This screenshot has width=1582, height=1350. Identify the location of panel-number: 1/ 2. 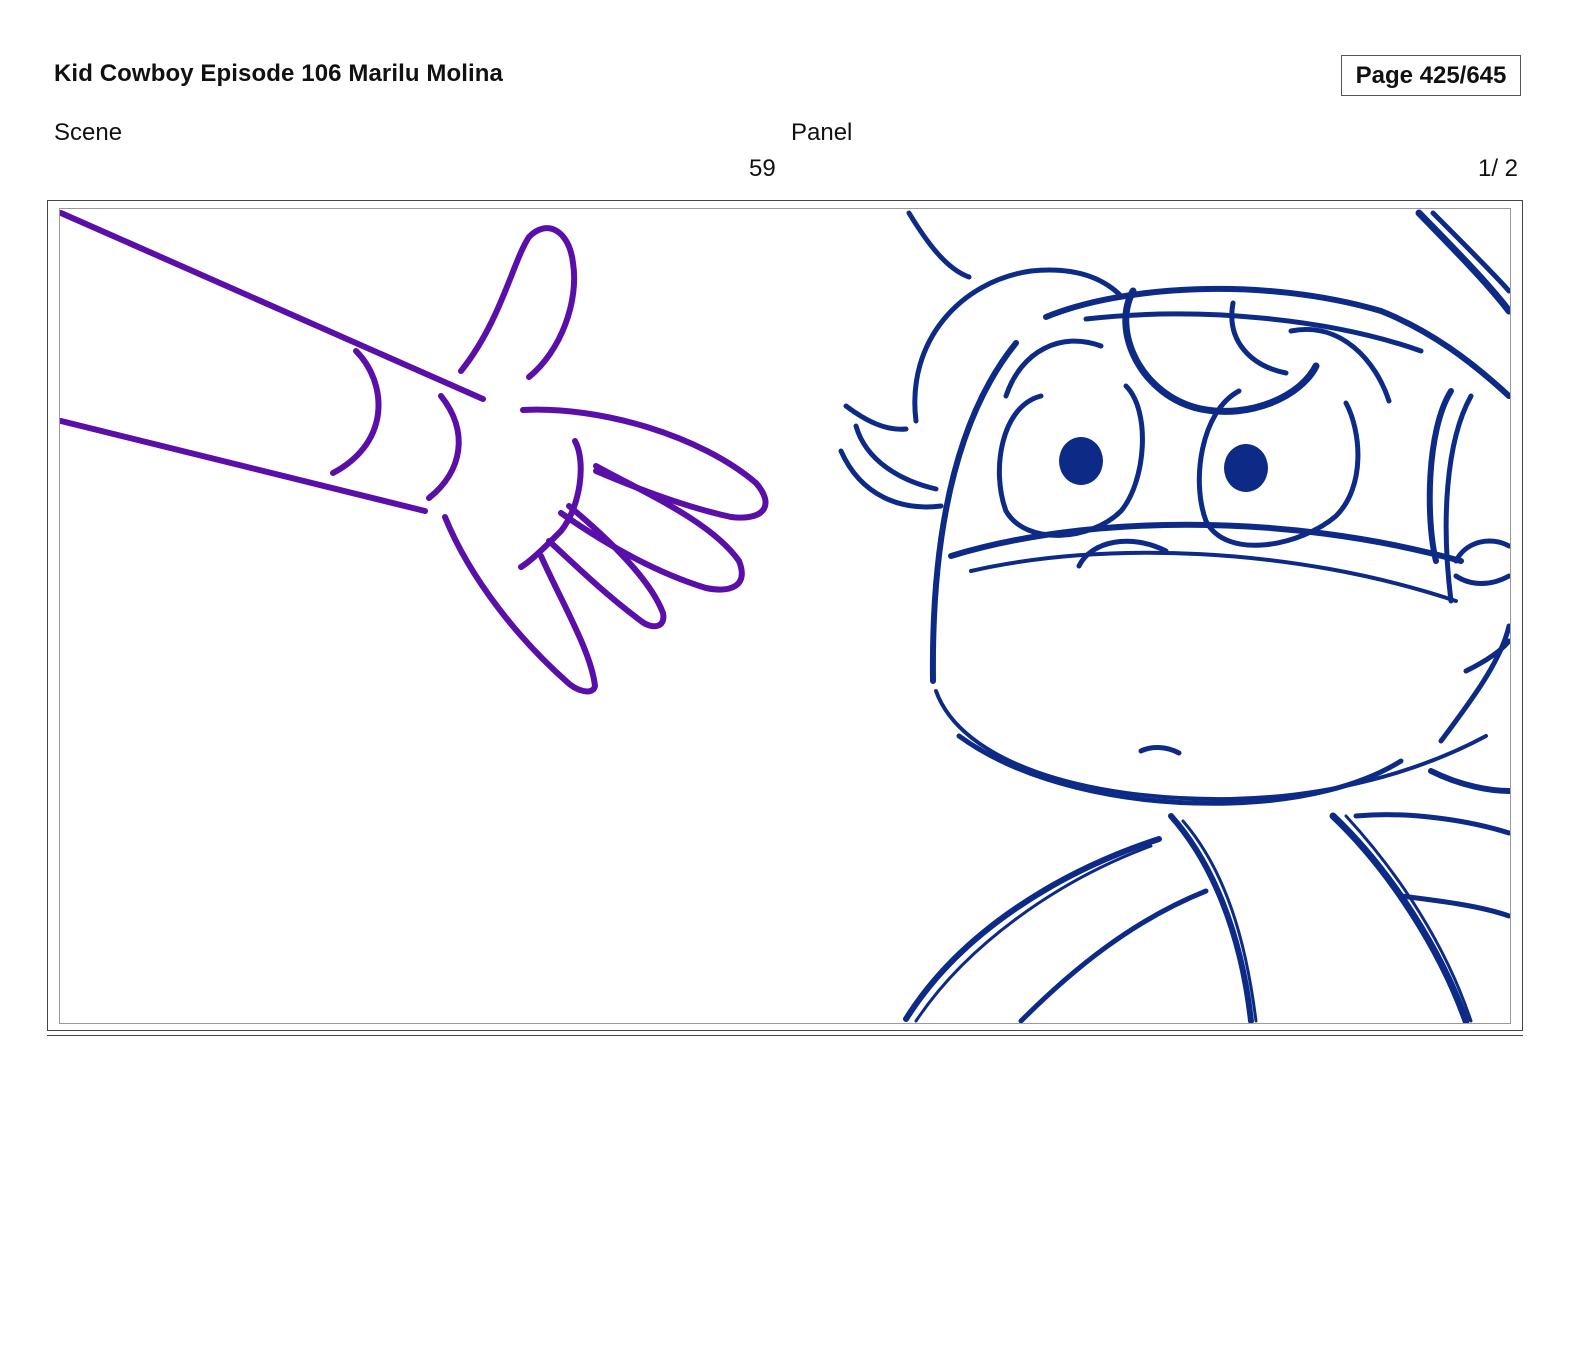
(1497, 168).